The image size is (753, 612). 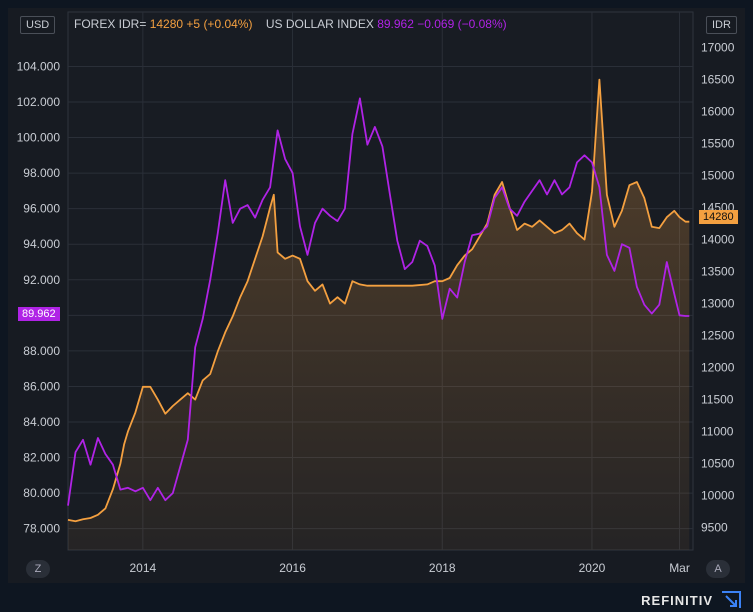 What do you see at coordinates (110, 24) in the screenshot?
I see `series1-name: FOREX IDR=` at bounding box center [110, 24].